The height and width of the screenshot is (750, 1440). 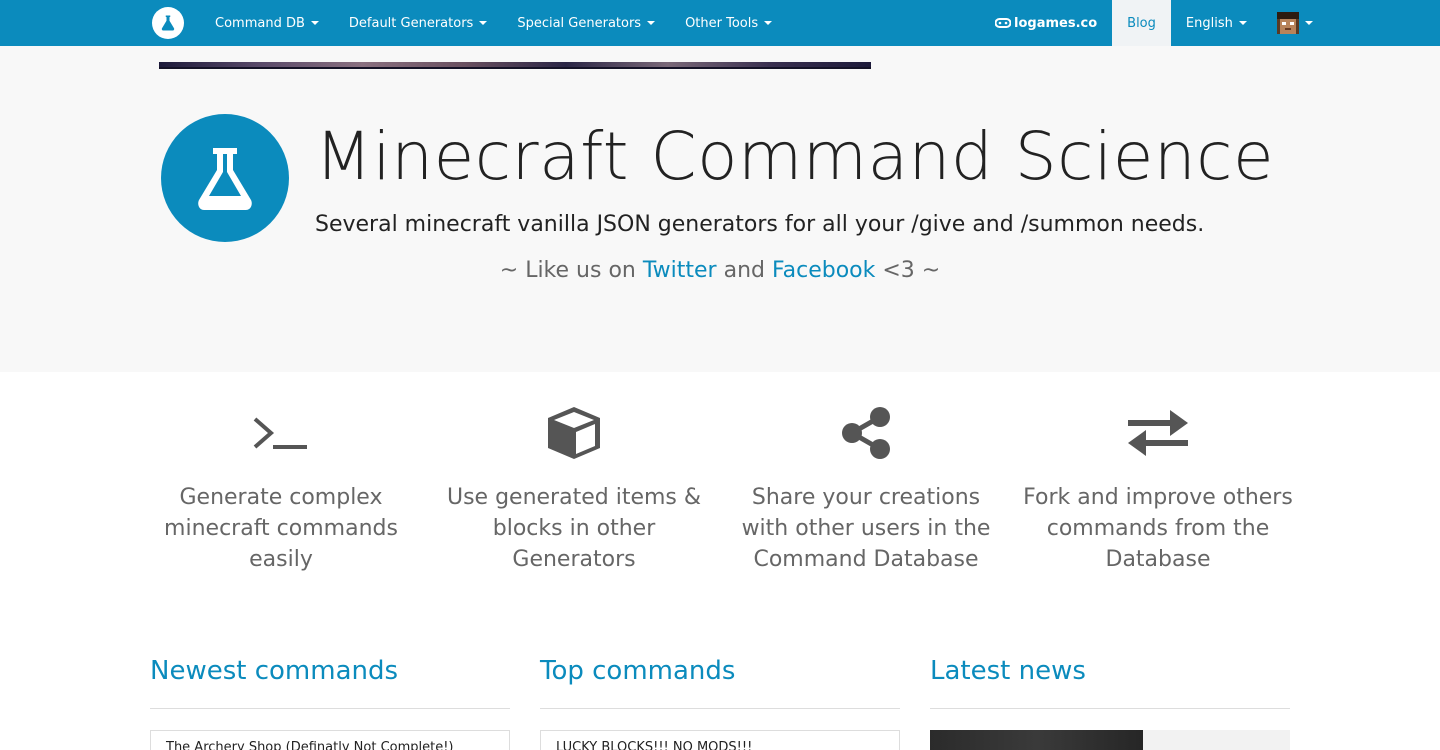 What do you see at coordinates (823, 270) in the screenshot?
I see `facebook-link: Facebook` at bounding box center [823, 270].